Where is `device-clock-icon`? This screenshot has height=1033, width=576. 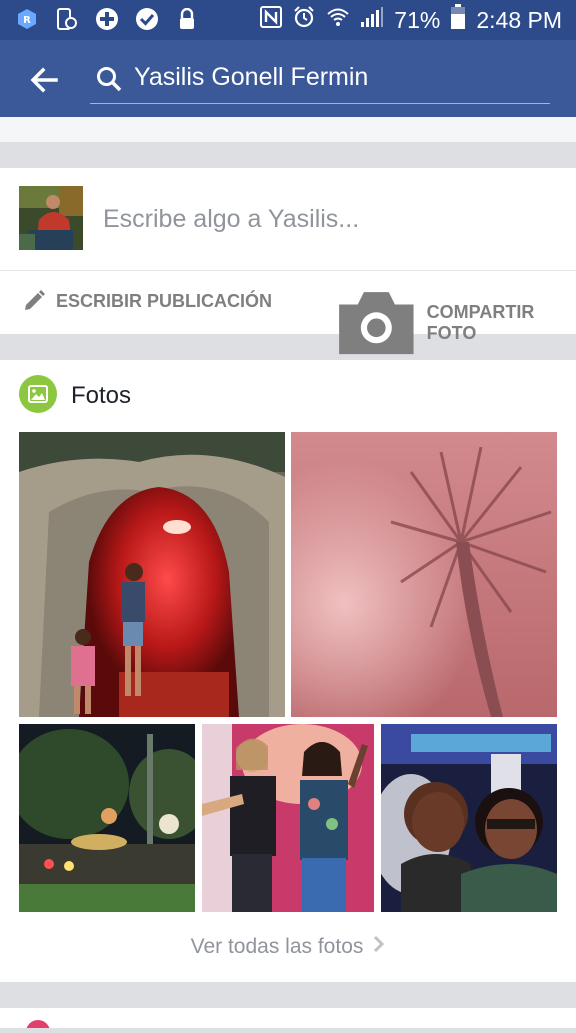 device-clock-icon is located at coordinates (67, 19).